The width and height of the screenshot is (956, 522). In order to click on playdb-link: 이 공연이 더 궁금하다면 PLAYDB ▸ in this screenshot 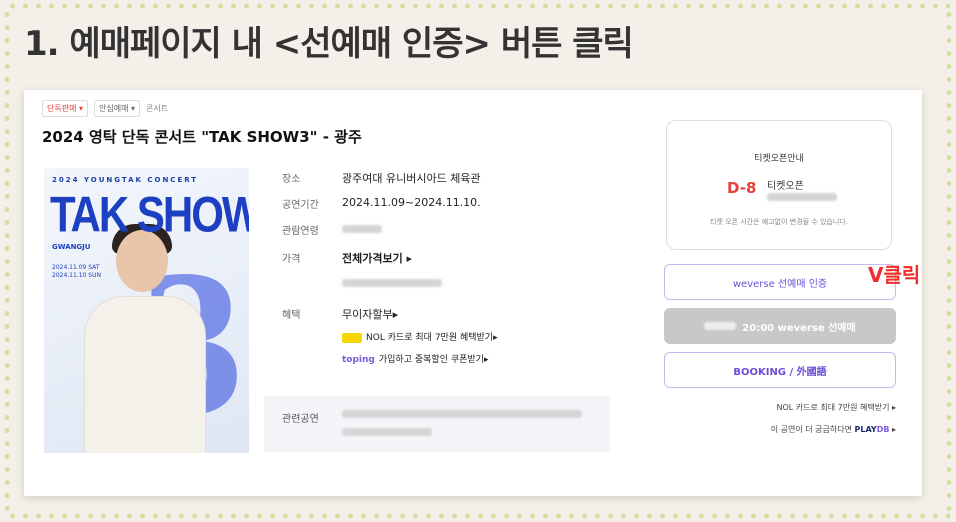, I will do `click(833, 429)`.